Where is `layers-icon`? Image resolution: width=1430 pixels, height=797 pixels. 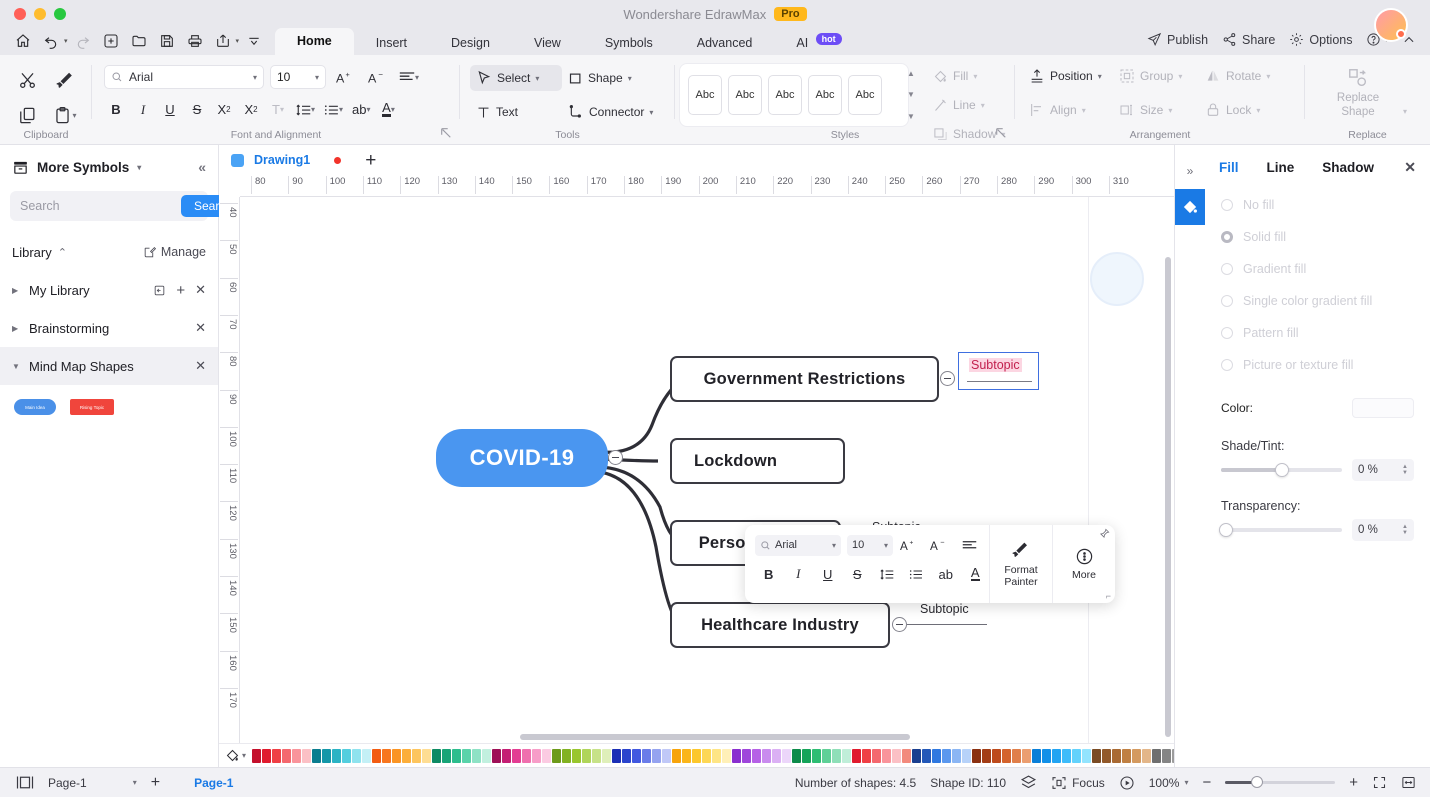 layers-icon is located at coordinates (1028, 782).